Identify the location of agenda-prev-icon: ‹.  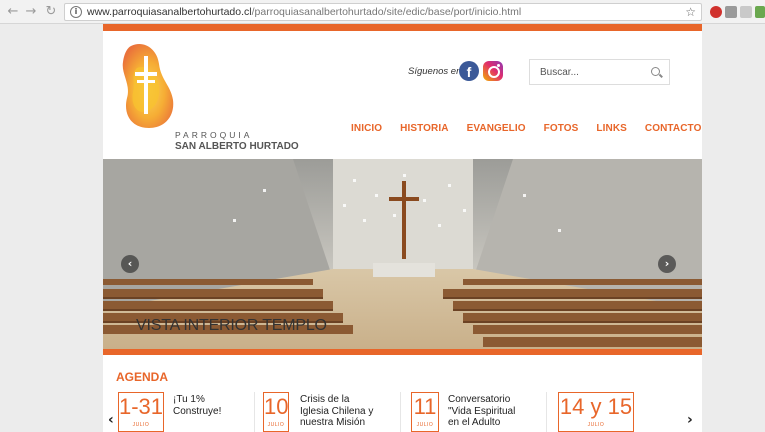
(111, 420).